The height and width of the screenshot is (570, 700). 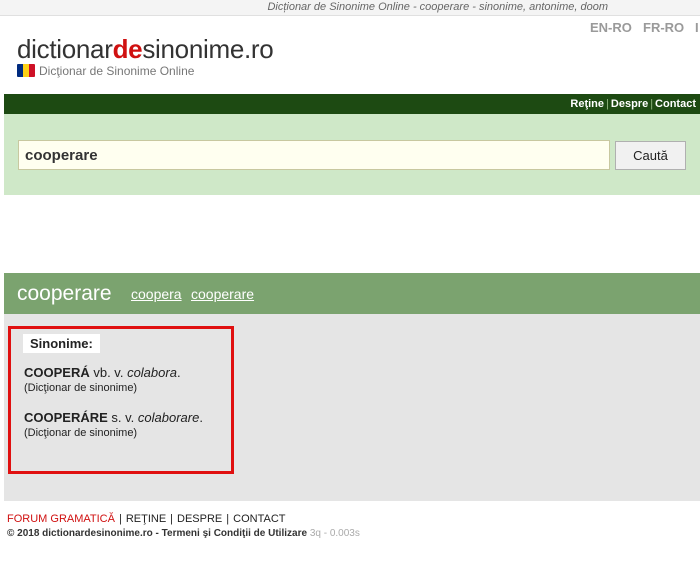 I want to click on synonym-entry: COOPERÁ vb. v. colabora., so click(x=102, y=372).